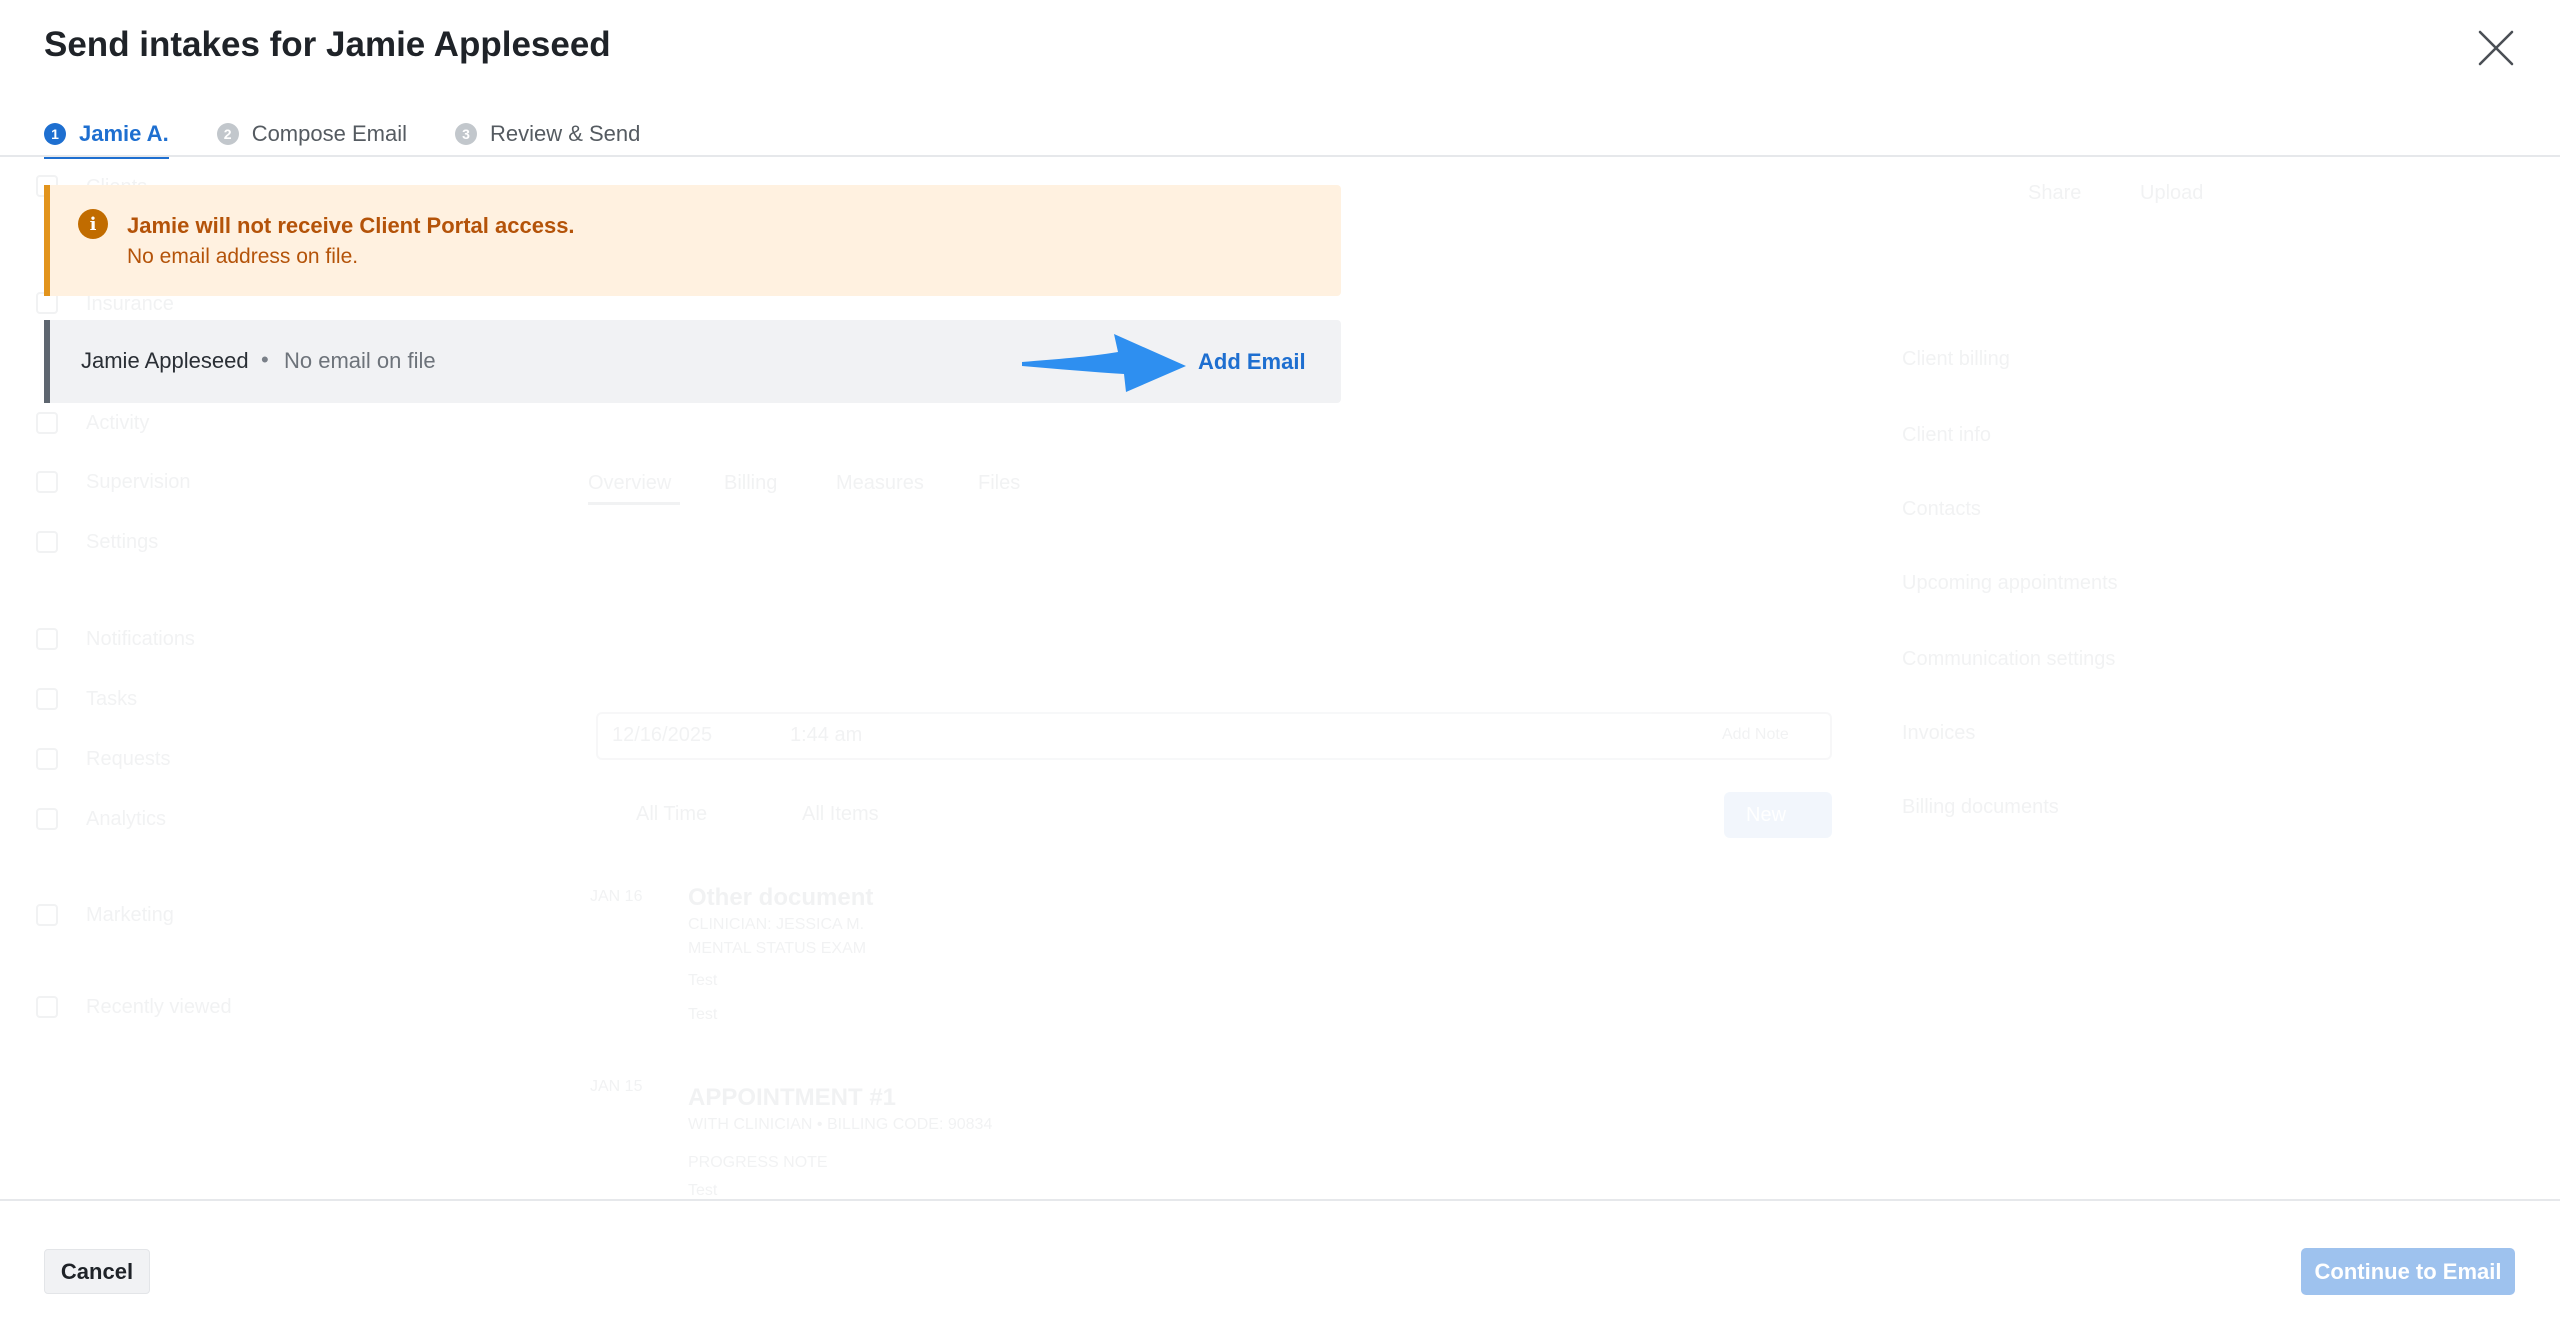  Describe the element at coordinates (2408, 1271) in the screenshot. I see `continue-to-email-button: Continue to Email` at that location.